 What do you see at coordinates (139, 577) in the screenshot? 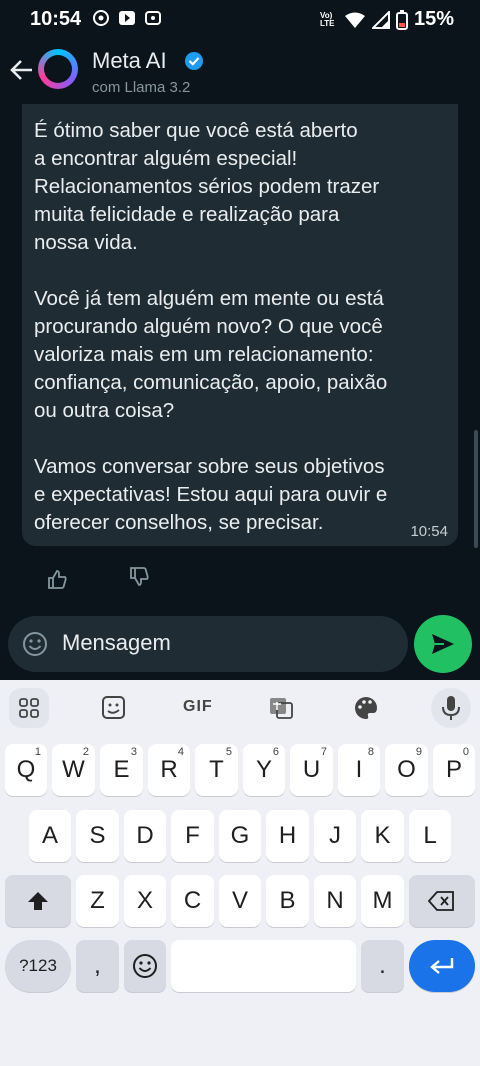
I see `thumbs-down-icon` at bounding box center [139, 577].